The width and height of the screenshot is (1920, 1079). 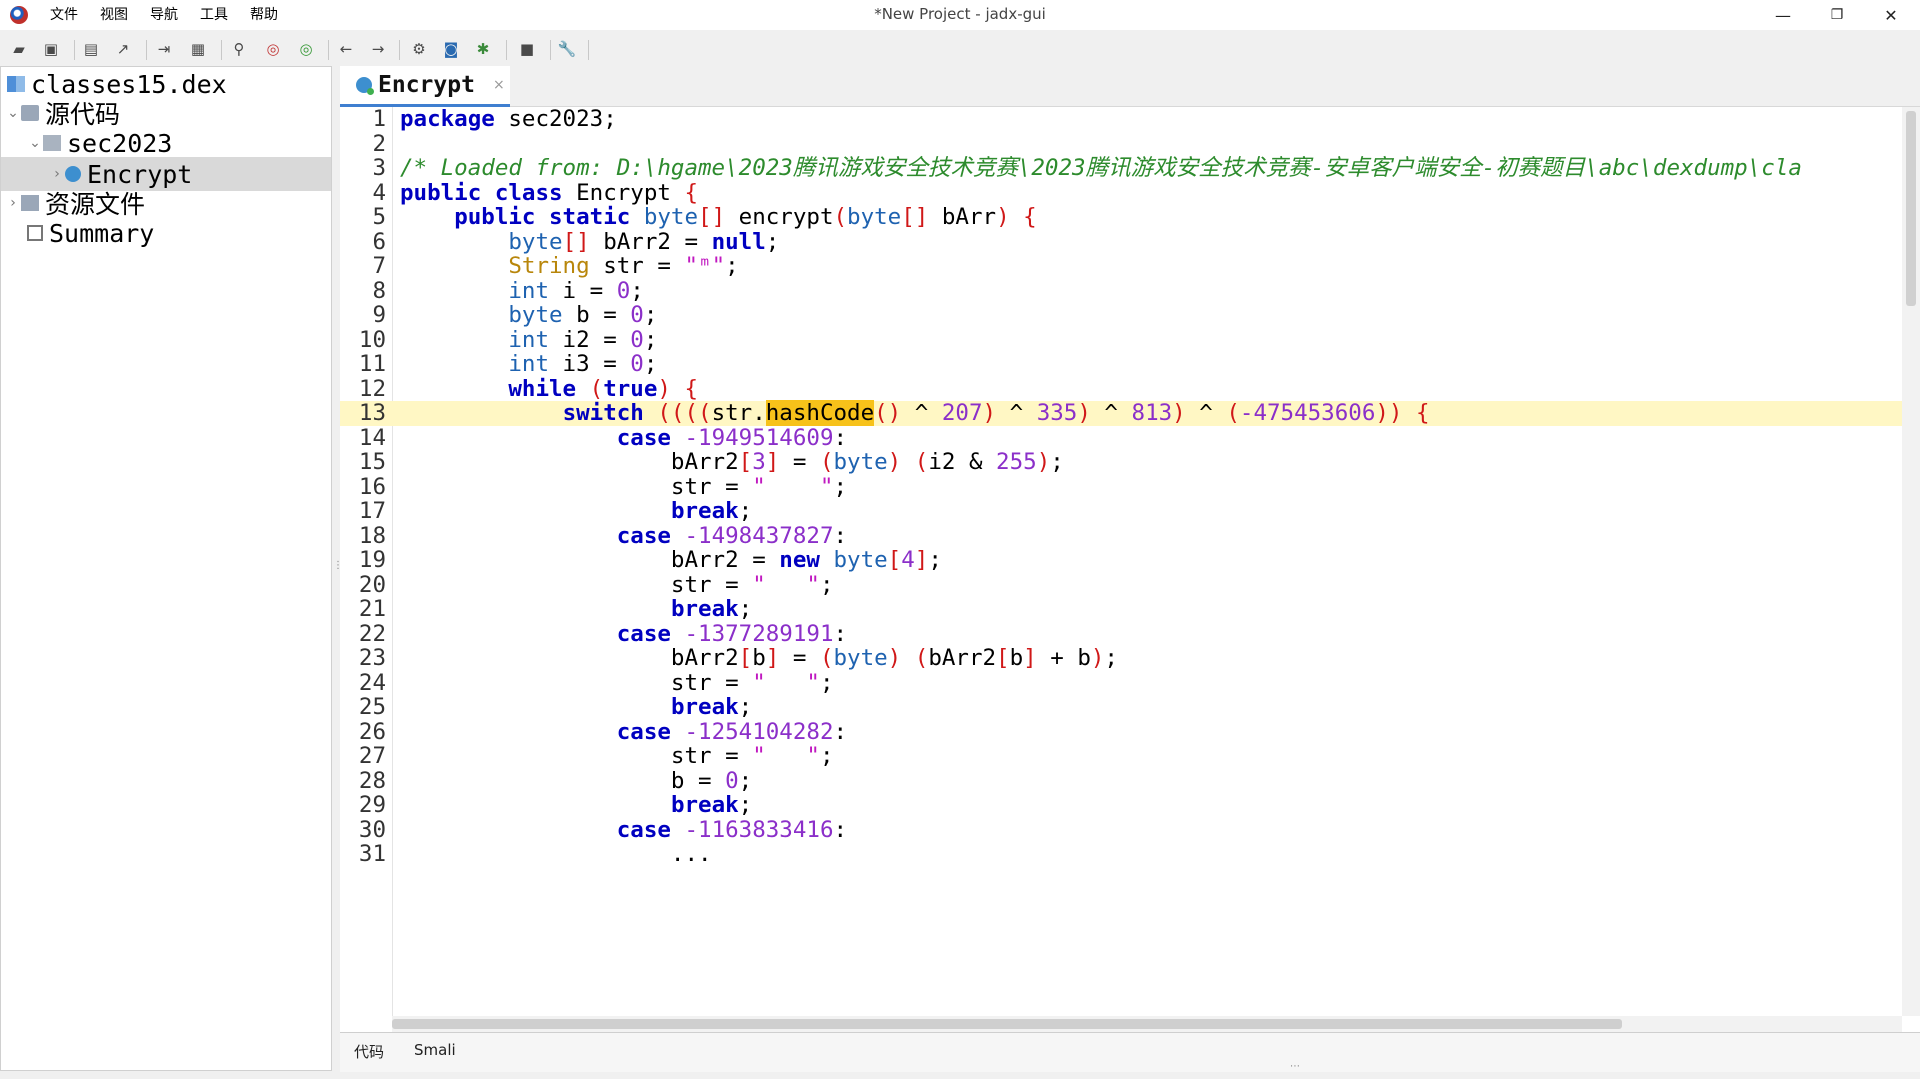 I want to click on code-text: int i = 0;, so click(x=521, y=291).